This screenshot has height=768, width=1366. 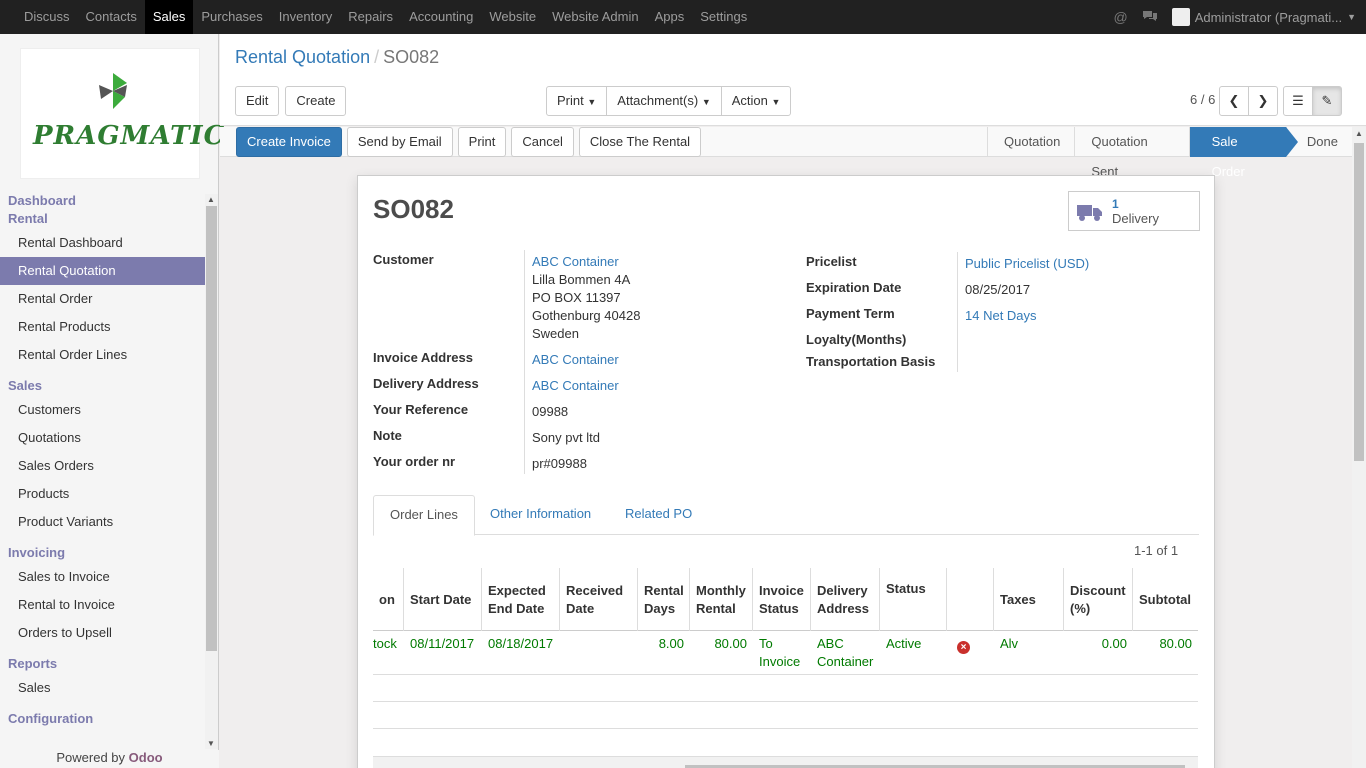 What do you see at coordinates (664, 653) in the screenshot?
I see `table-cell: 8.00` at bounding box center [664, 653].